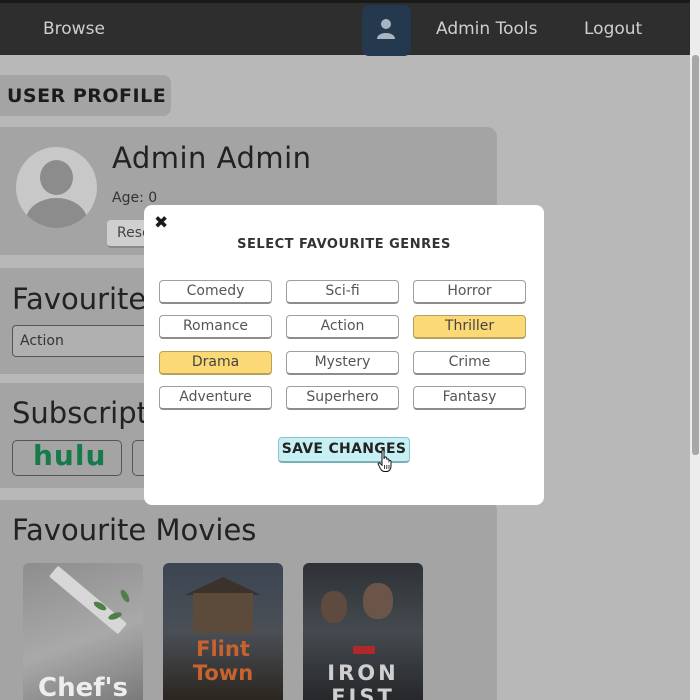 The image size is (700, 700). What do you see at coordinates (613, 29) in the screenshot?
I see `nav-logout-link: Logout` at bounding box center [613, 29].